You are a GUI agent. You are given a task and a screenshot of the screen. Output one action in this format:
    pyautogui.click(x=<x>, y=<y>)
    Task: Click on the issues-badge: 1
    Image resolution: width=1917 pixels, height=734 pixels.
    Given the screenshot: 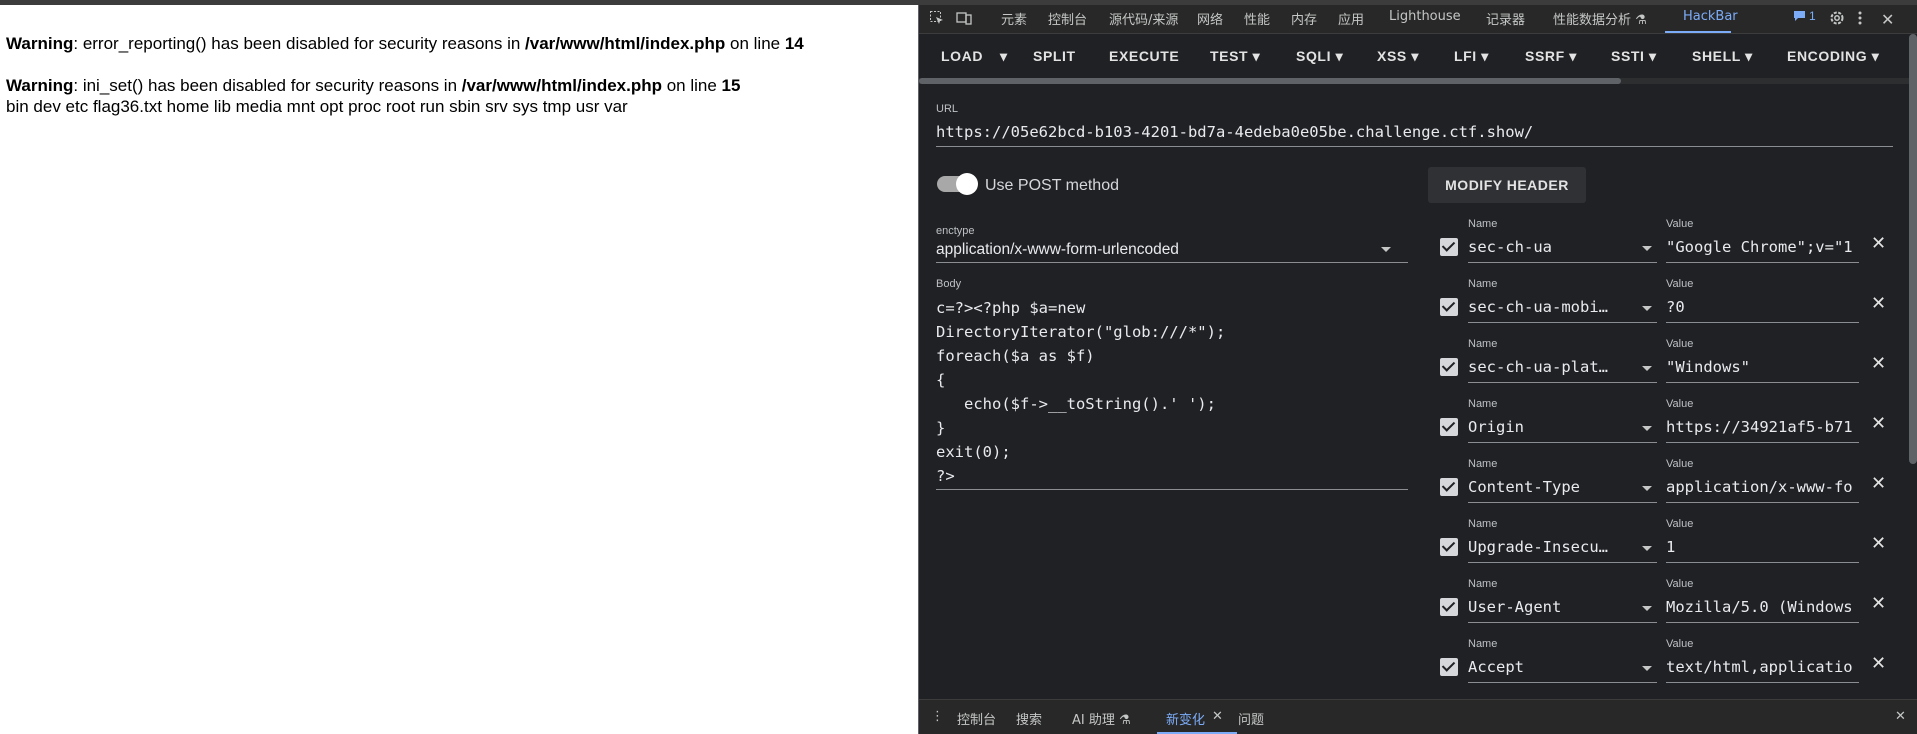 What is the action you would take?
    pyautogui.click(x=1804, y=17)
    